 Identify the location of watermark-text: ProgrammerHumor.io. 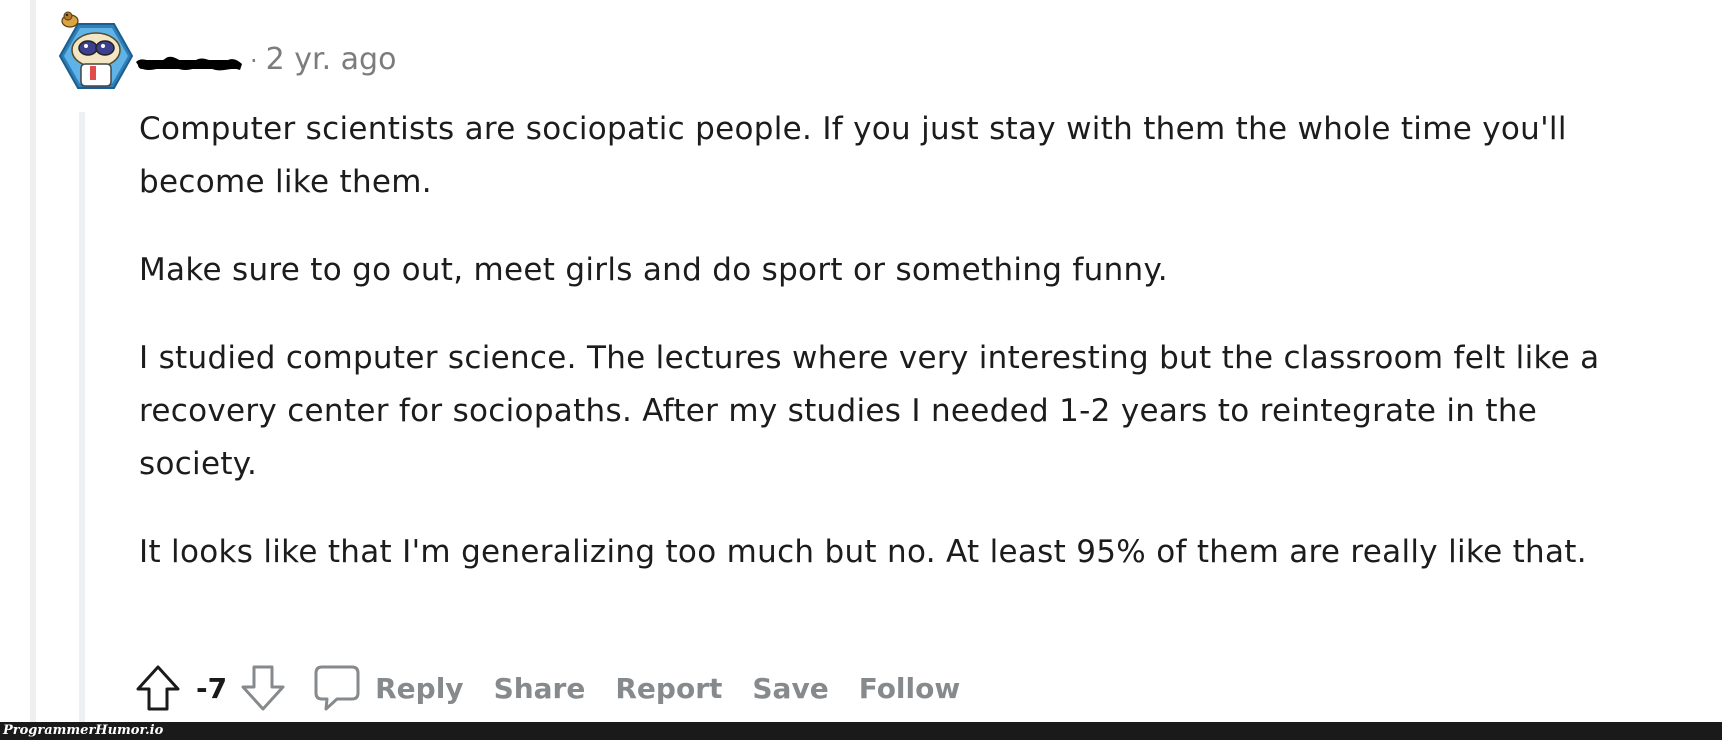
(83, 730).